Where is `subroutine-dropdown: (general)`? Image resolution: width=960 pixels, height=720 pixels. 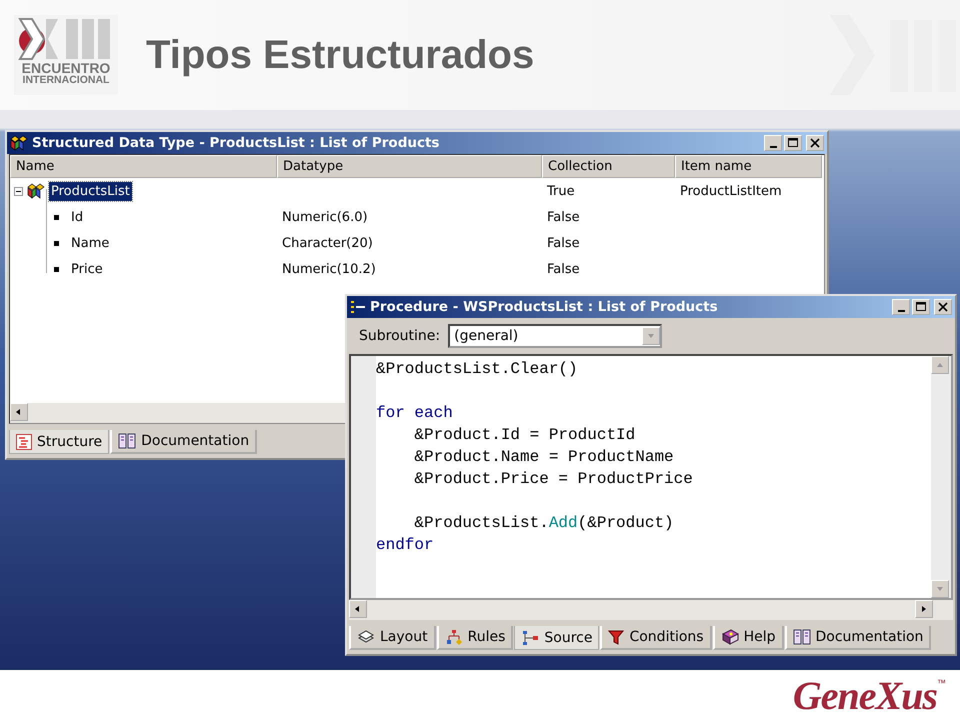 subroutine-dropdown: (general) is located at coordinates (555, 336).